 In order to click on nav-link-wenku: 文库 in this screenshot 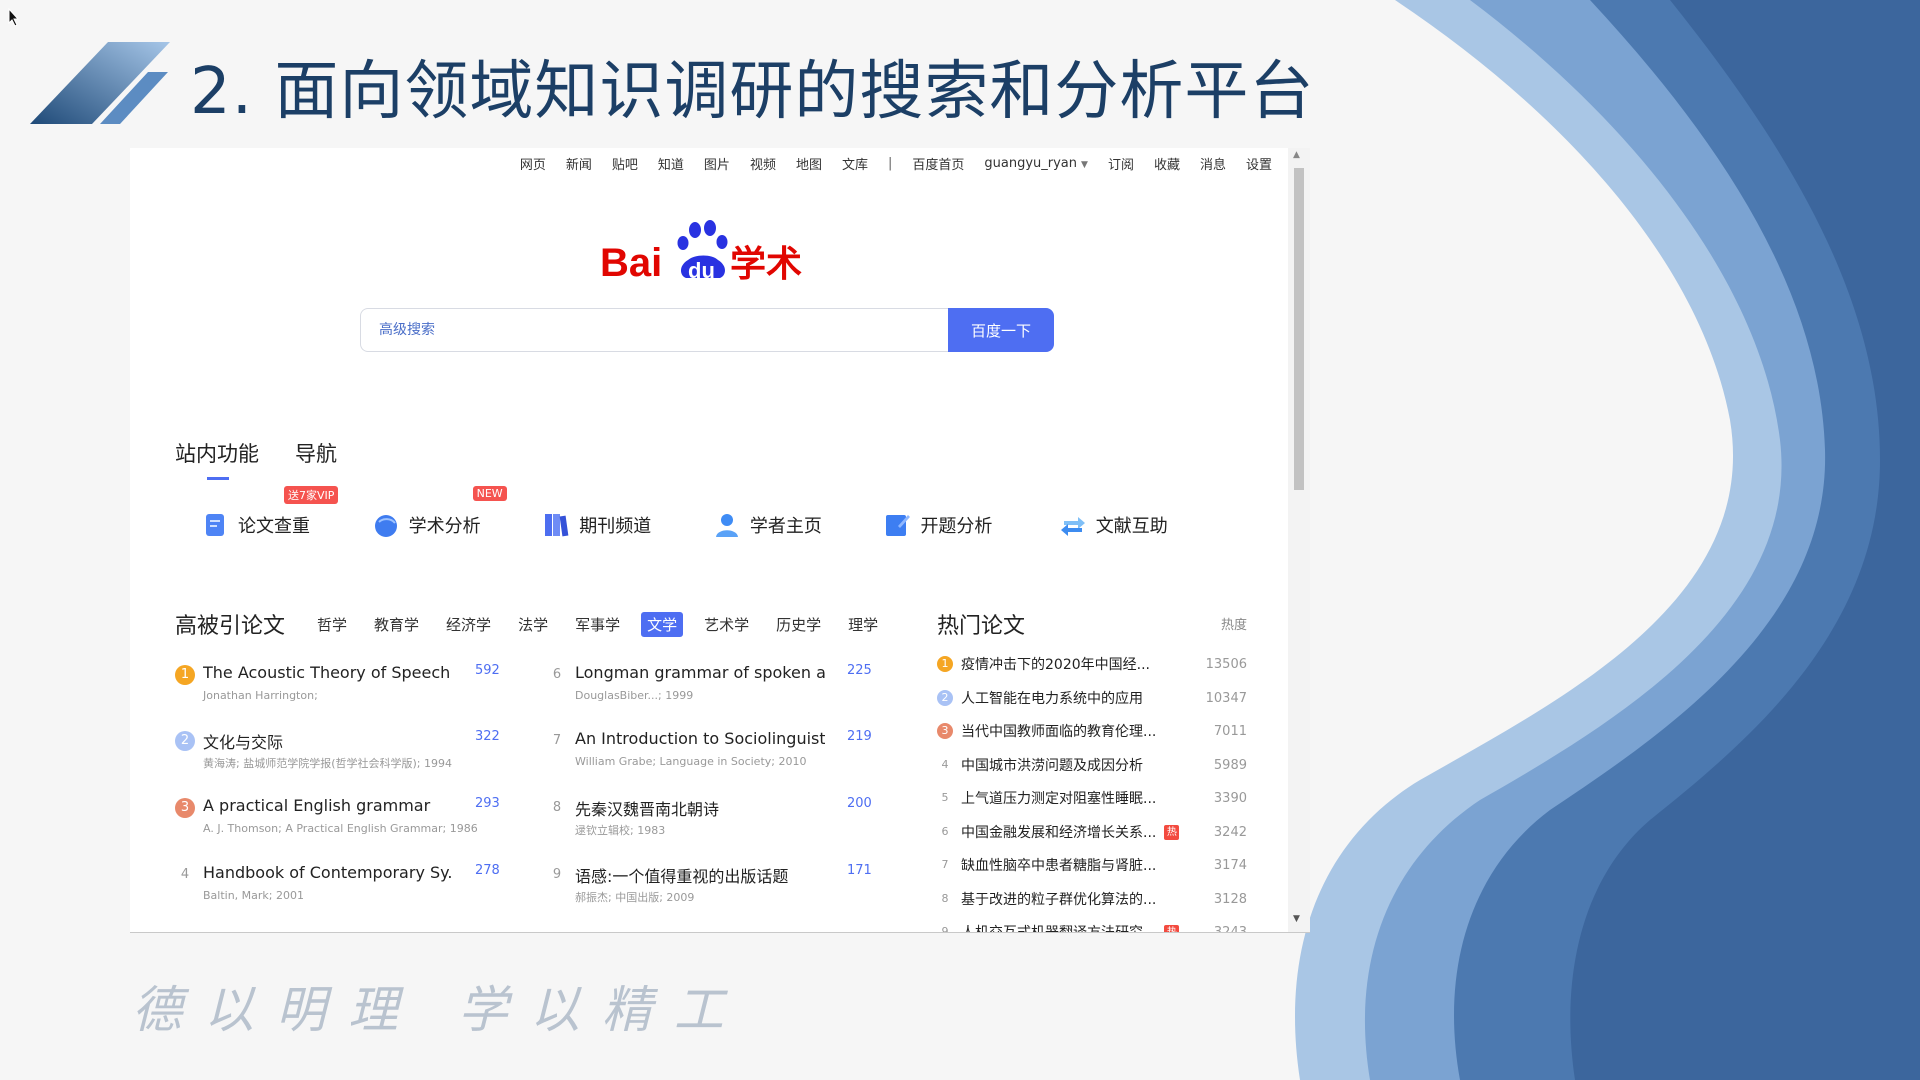, I will do `click(855, 163)`.